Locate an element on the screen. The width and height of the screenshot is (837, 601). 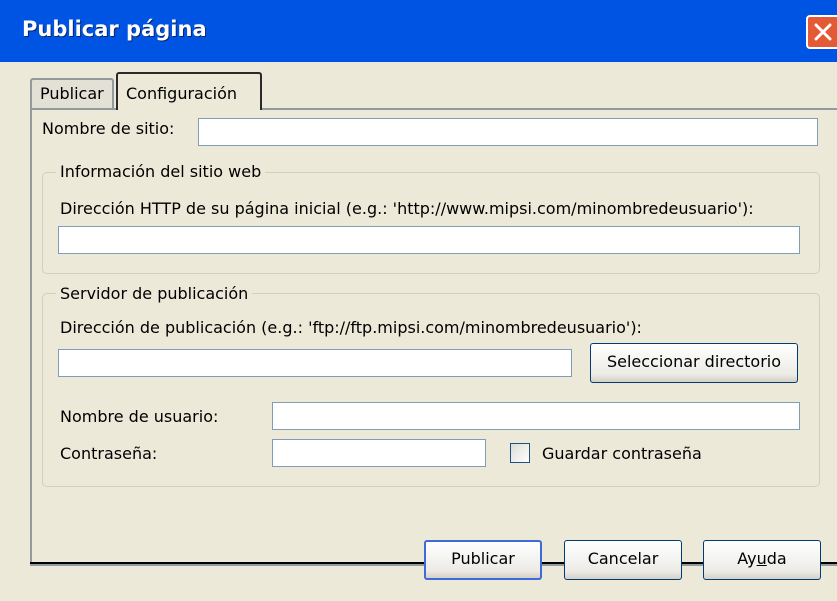
close-icon is located at coordinates (823, 32).